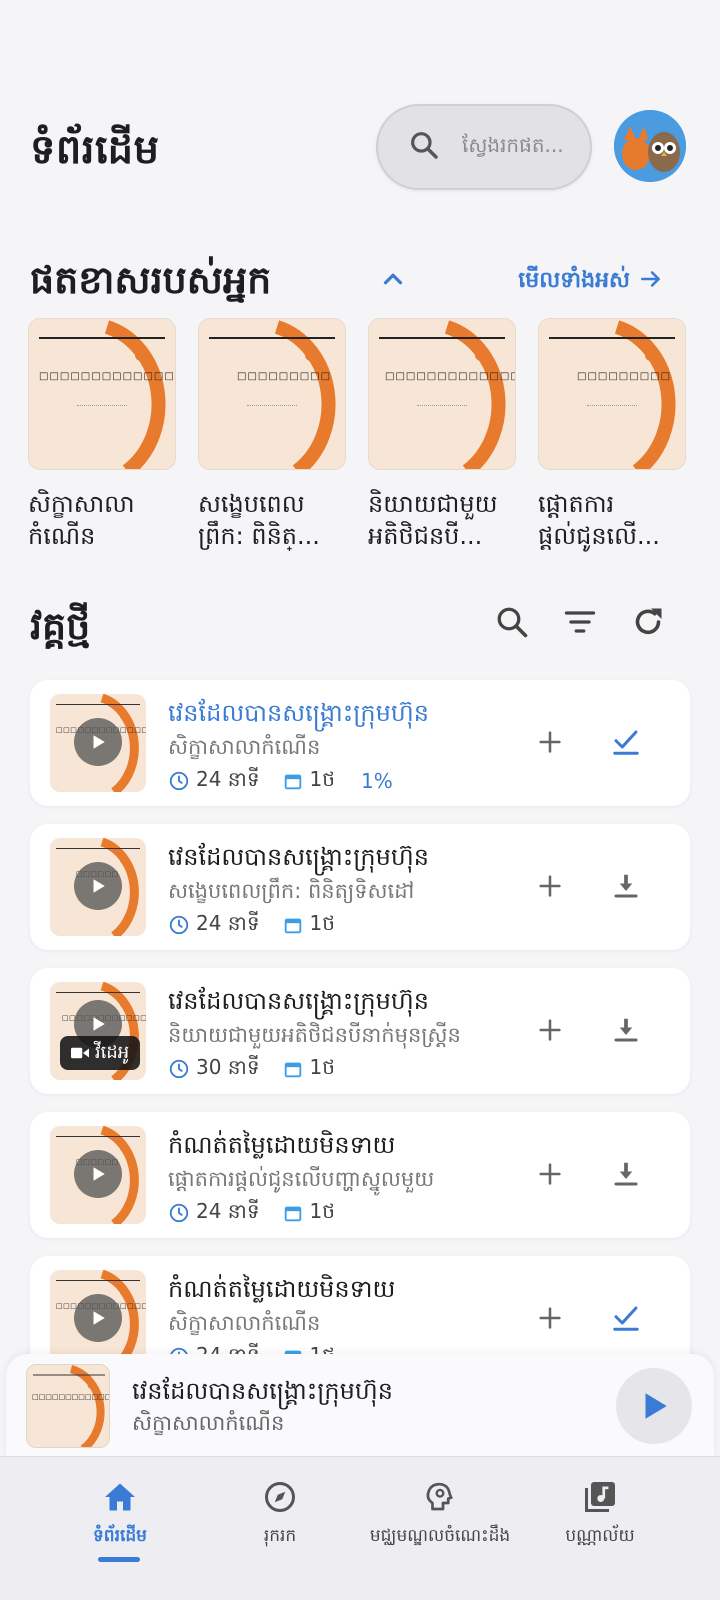 The width and height of the screenshot is (720, 1600). Describe the element at coordinates (107, 376) in the screenshot. I see `cover-text: □□□□□□□□□□□□□□□□` at that location.